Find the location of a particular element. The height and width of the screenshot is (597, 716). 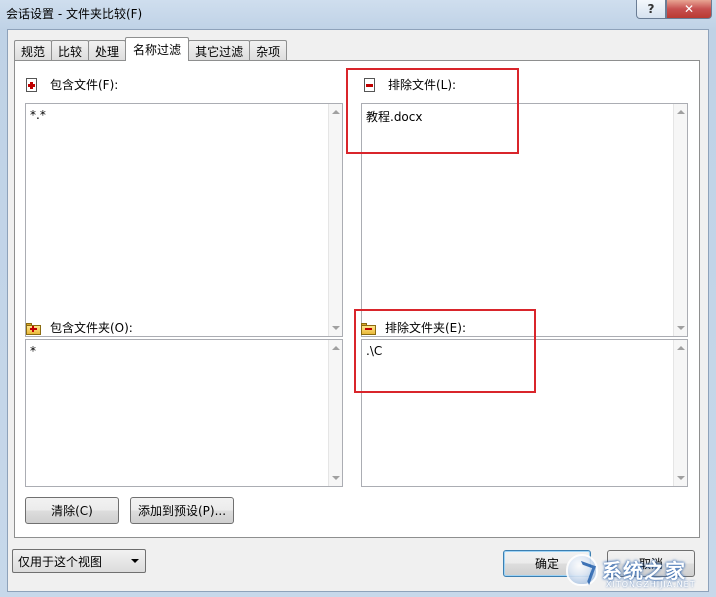

include-files-value: *.* is located at coordinates (38, 115).